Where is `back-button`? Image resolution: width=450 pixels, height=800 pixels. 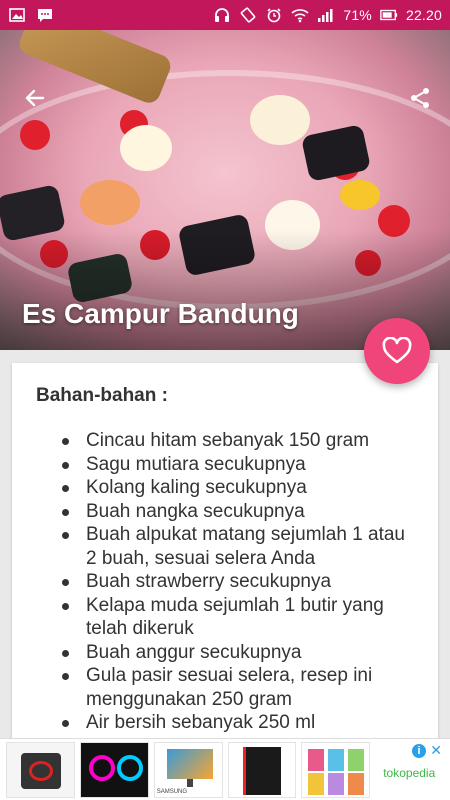 back-button is located at coordinates (35, 98).